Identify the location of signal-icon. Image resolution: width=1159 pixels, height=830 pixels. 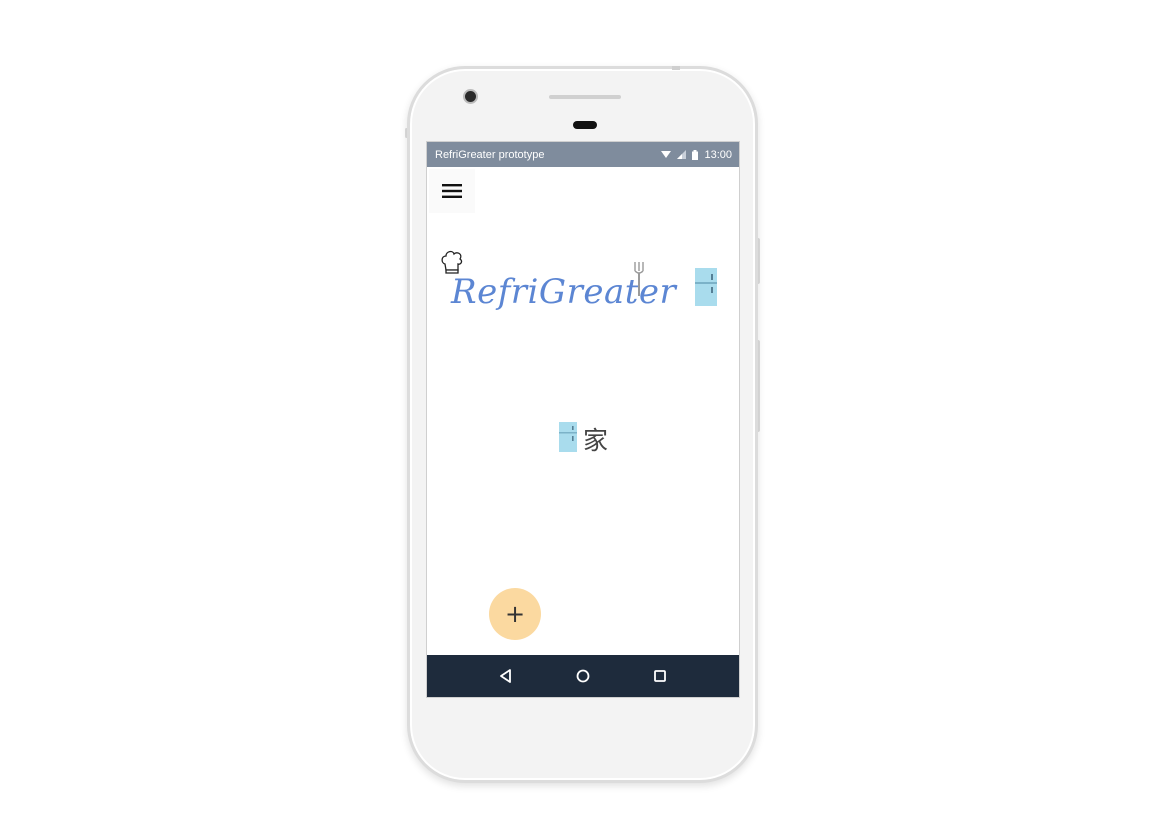
(682, 154).